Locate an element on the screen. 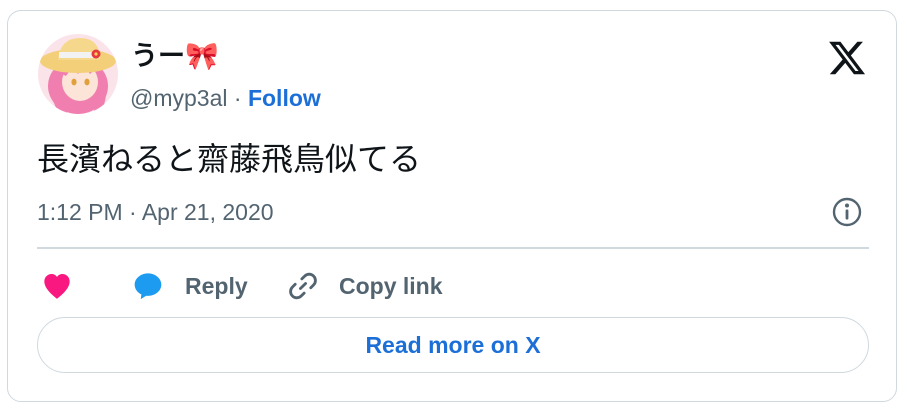 The height and width of the screenshot is (414, 907). reply-button: Reply is located at coordinates (189, 286).